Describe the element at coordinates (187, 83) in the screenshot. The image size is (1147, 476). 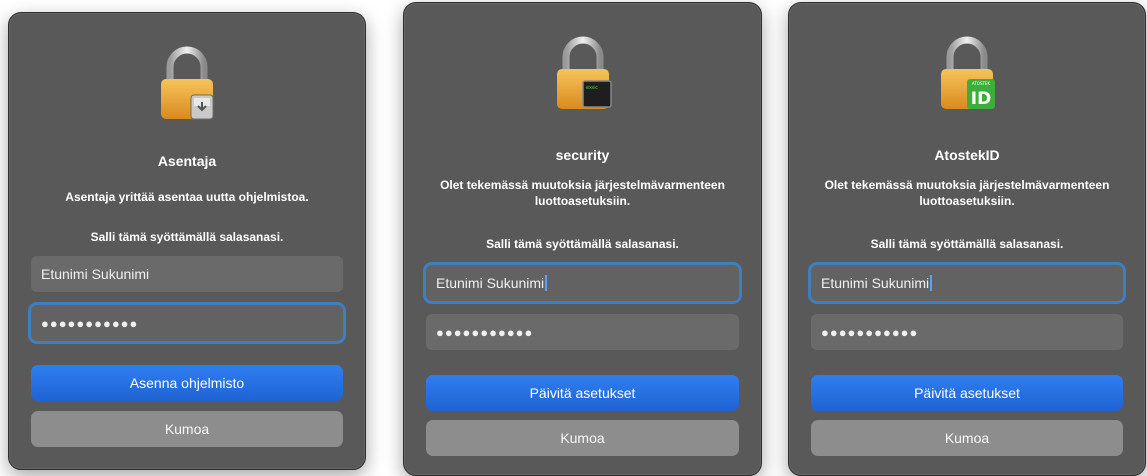
I see `lock-icon` at that location.